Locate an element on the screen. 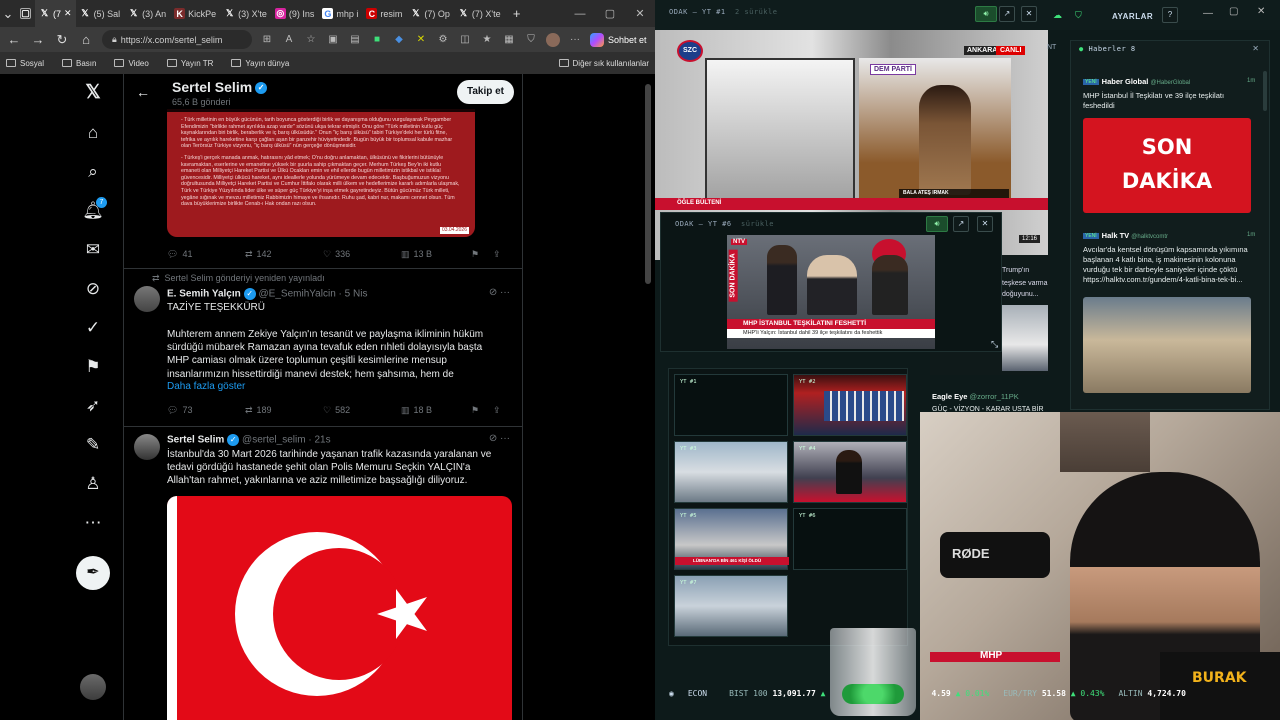 This screenshot has height=720, width=1280. bookmark-folder: Video is located at coordinates (131, 63).